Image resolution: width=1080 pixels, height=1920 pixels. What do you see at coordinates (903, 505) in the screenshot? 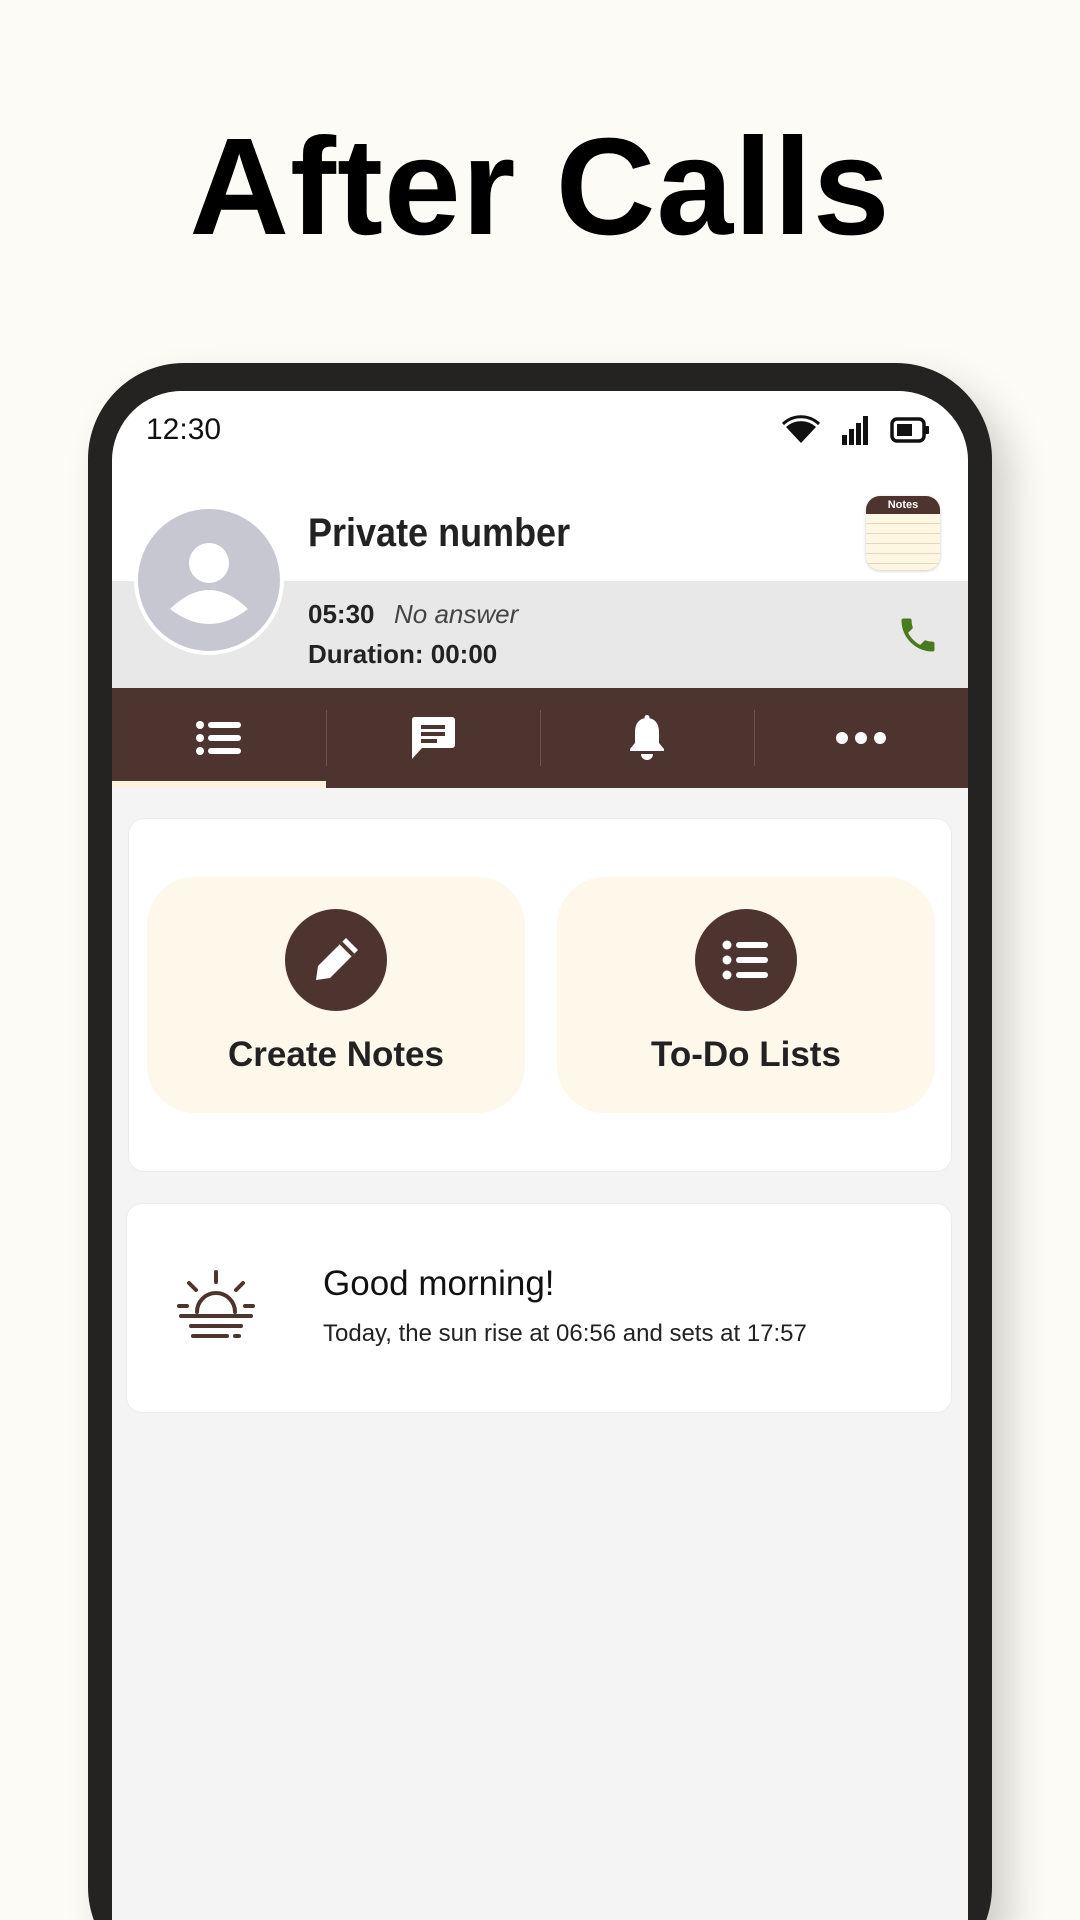
I see `notes-app-label: Notes` at bounding box center [903, 505].